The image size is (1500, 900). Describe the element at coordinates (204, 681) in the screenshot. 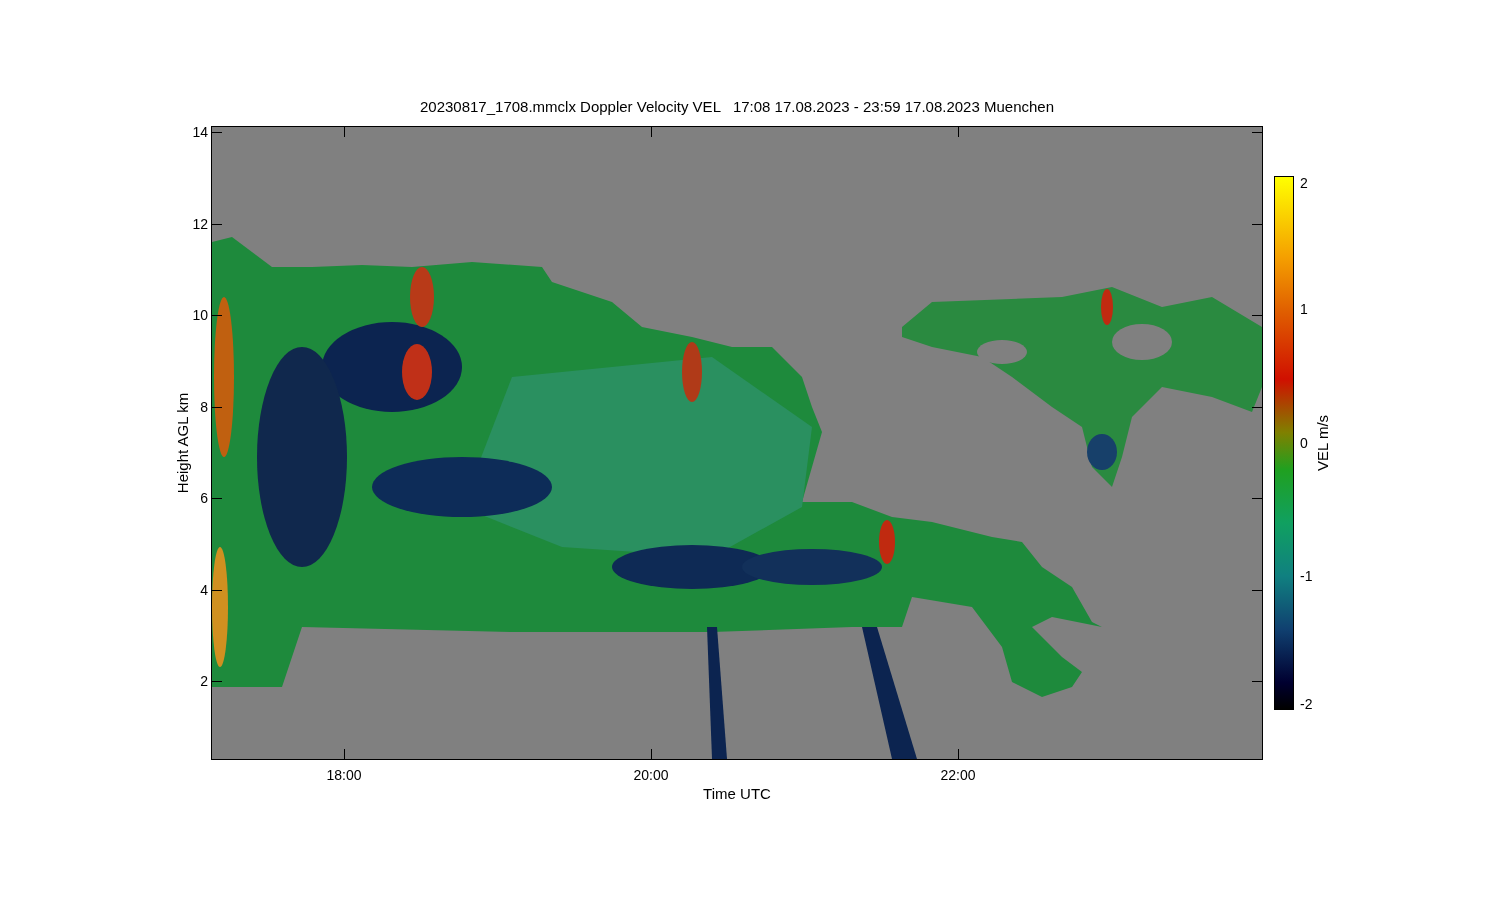

I see `y-tick-label: 2` at that location.